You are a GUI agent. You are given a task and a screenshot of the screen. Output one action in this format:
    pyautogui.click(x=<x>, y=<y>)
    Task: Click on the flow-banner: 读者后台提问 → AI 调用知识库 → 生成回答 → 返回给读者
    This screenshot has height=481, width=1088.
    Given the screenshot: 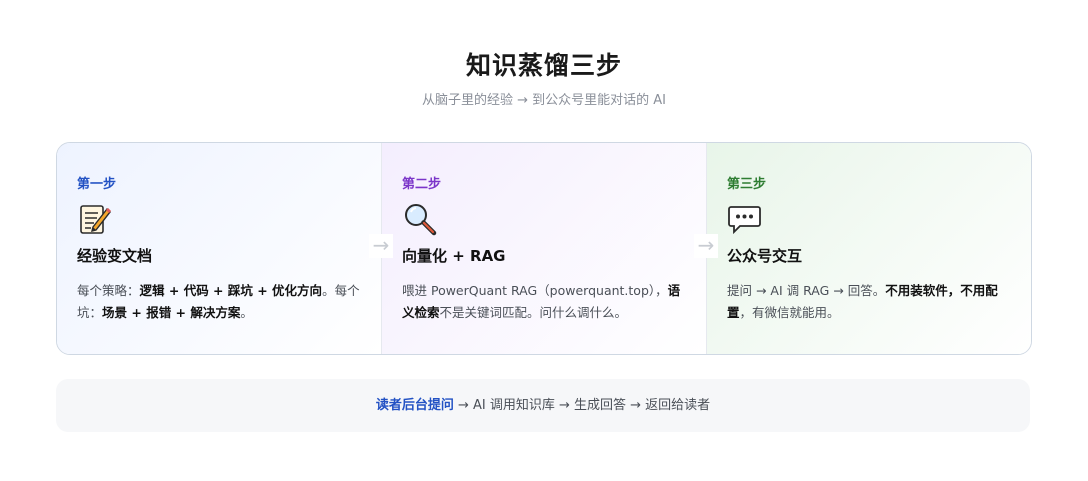 What is the action you would take?
    pyautogui.click(x=543, y=405)
    